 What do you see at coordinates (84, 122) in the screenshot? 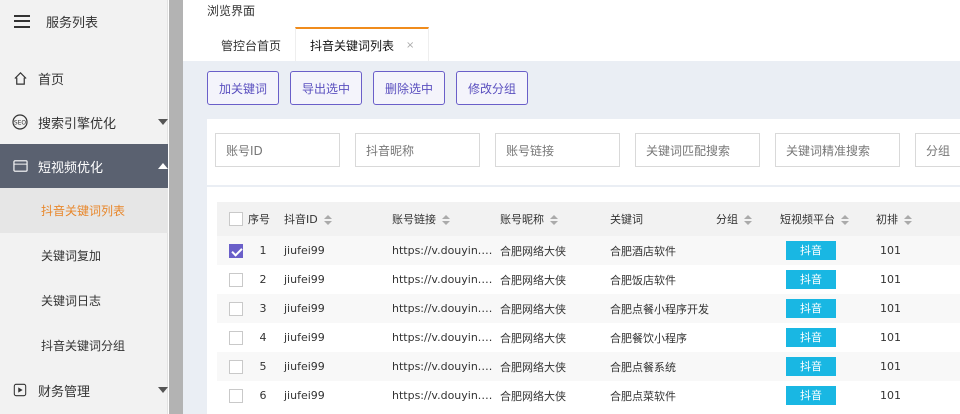
I see `sidebar-item-seo: SEO 搜索引擎优化` at bounding box center [84, 122].